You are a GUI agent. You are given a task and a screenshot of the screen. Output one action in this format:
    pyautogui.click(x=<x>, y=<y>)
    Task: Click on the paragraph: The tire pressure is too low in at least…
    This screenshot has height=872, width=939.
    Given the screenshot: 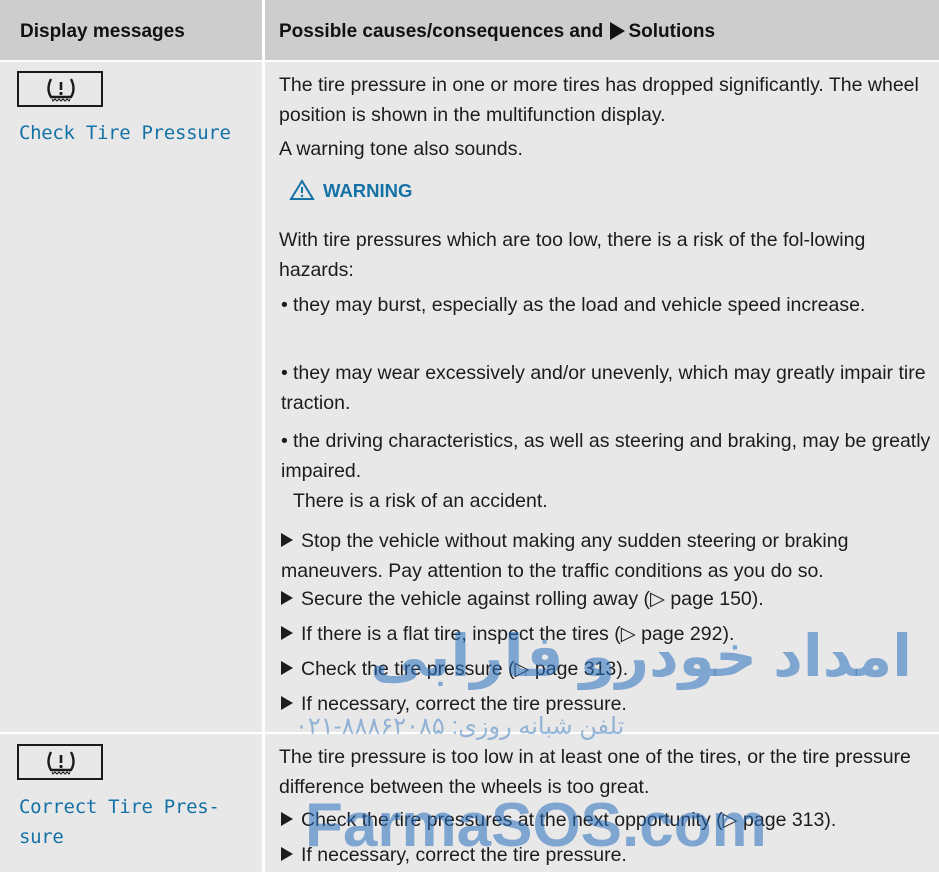 What is the action you would take?
    pyautogui.click(x=595, y=772)
    